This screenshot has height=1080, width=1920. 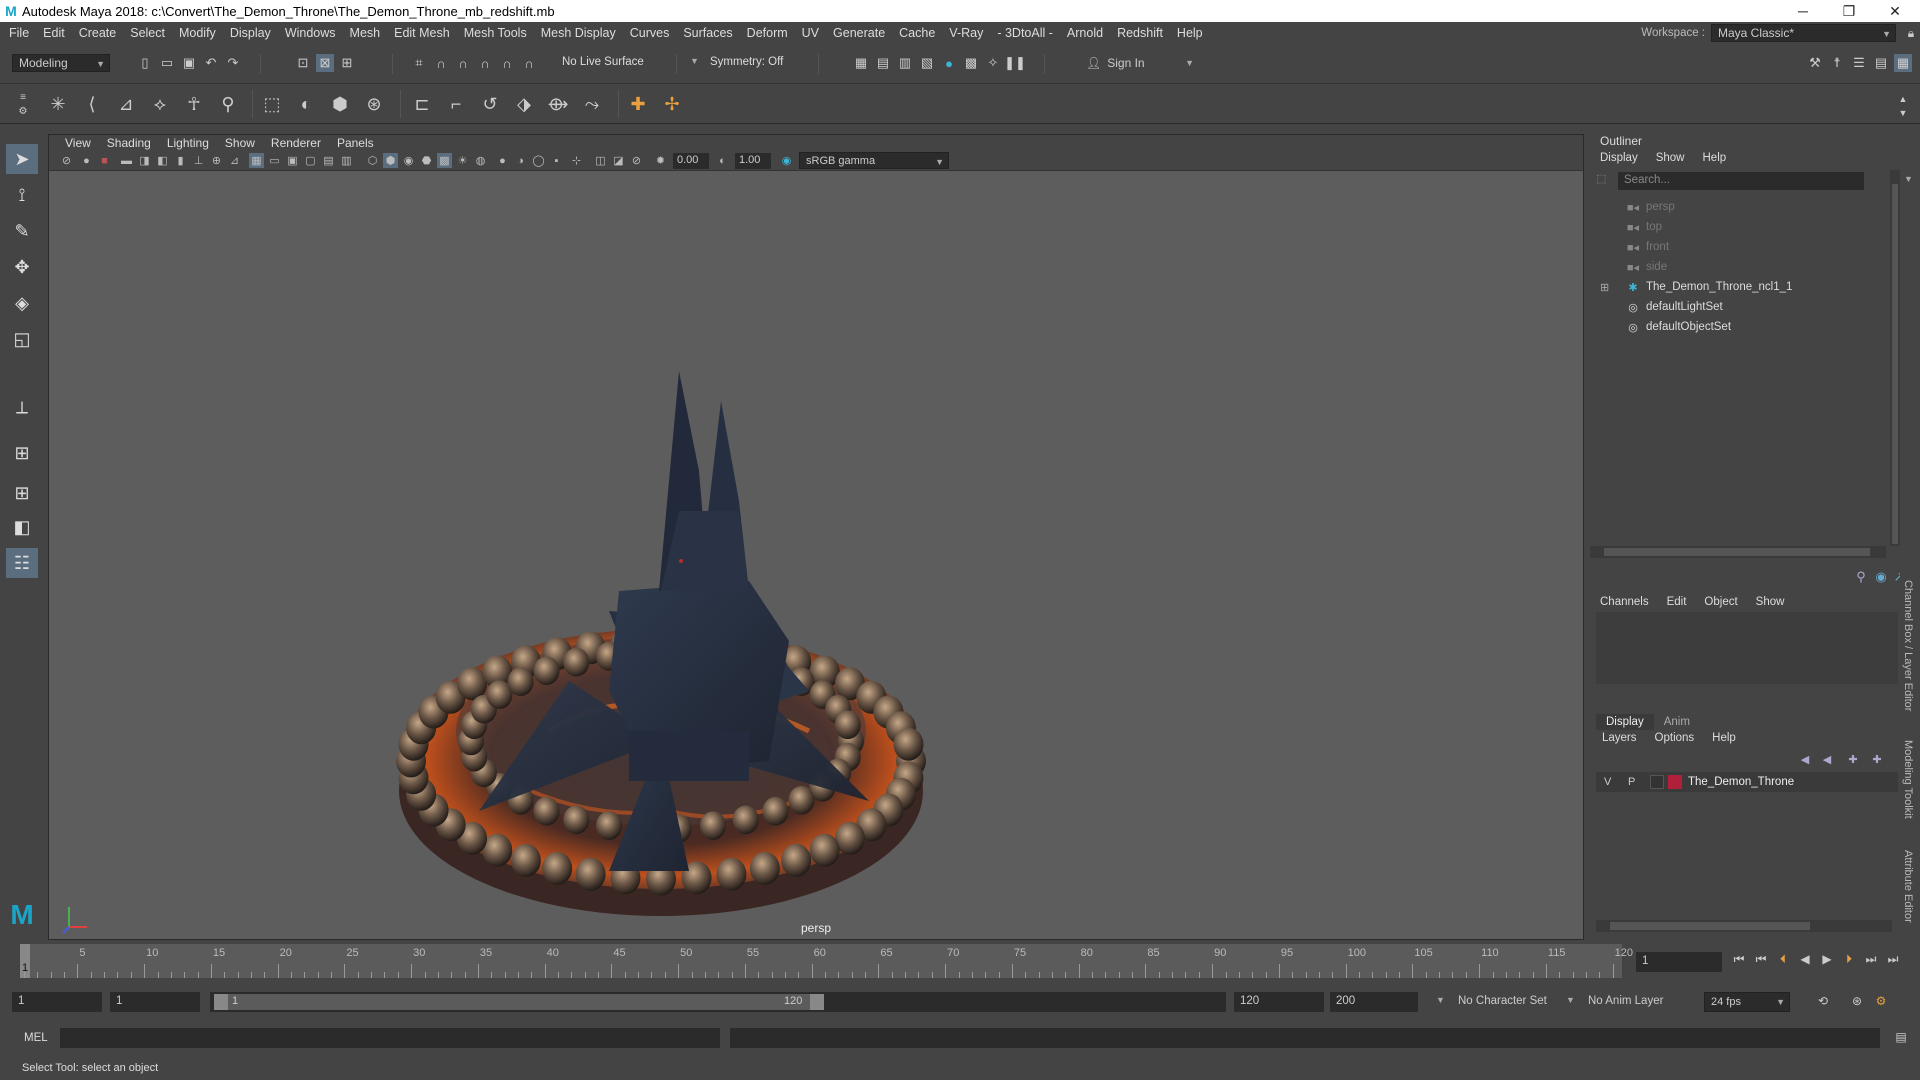 What do you see at coordinates (189, 63) in the screenshot?
I see `save-scene-icon: ▣` at bounding box center [189, 63].